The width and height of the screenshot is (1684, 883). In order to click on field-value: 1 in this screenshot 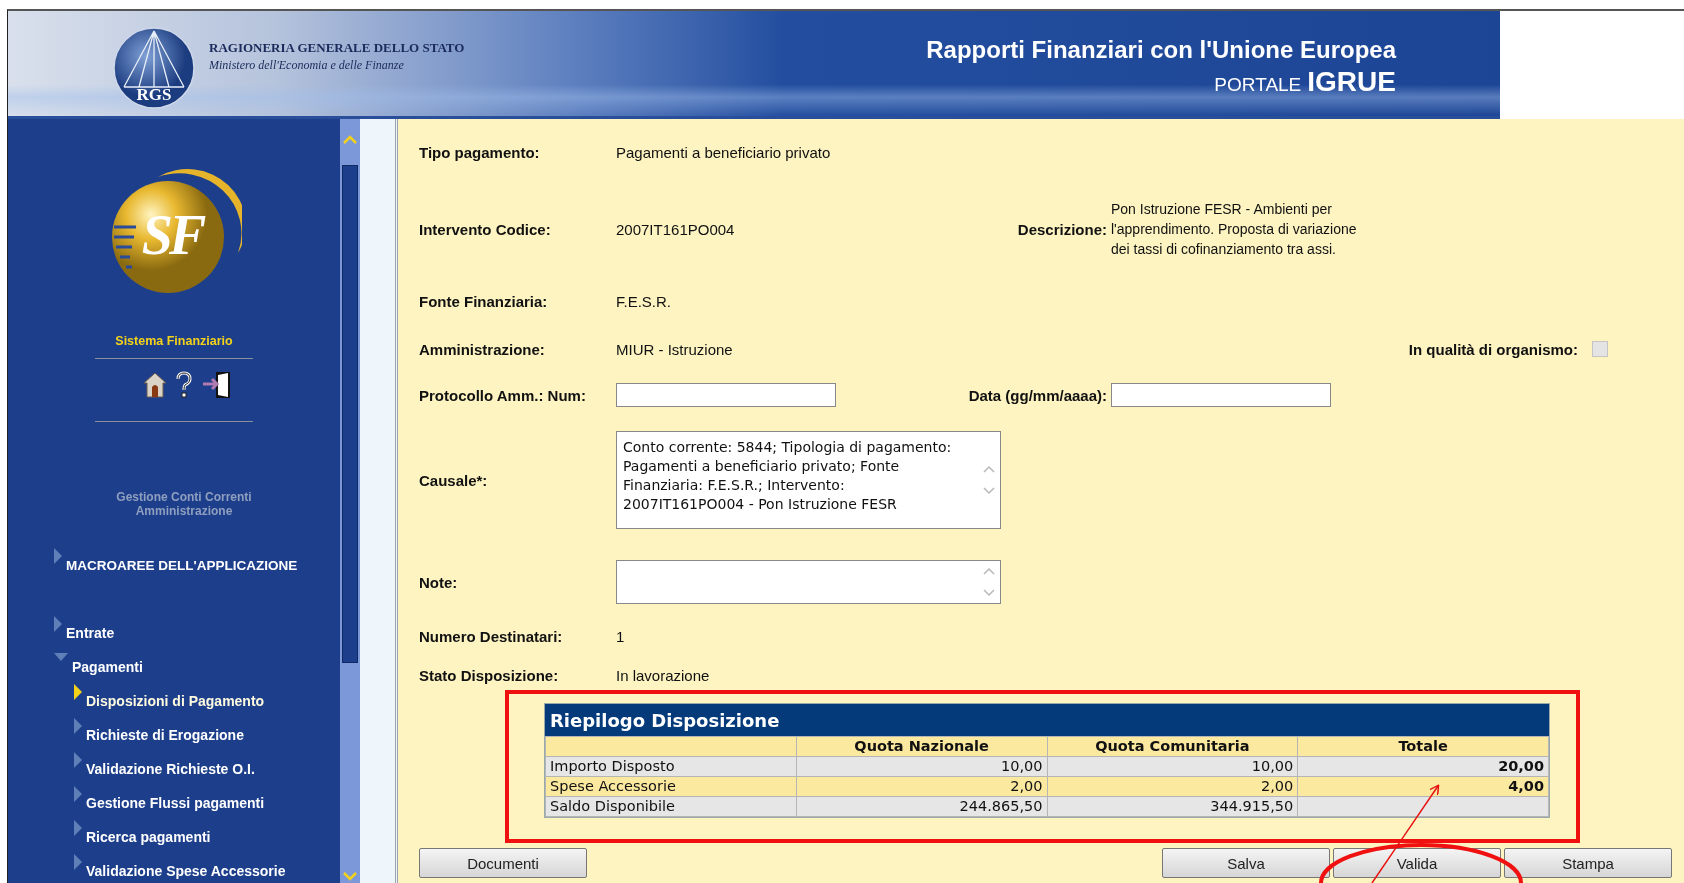, I will do `click(621, 636)`.